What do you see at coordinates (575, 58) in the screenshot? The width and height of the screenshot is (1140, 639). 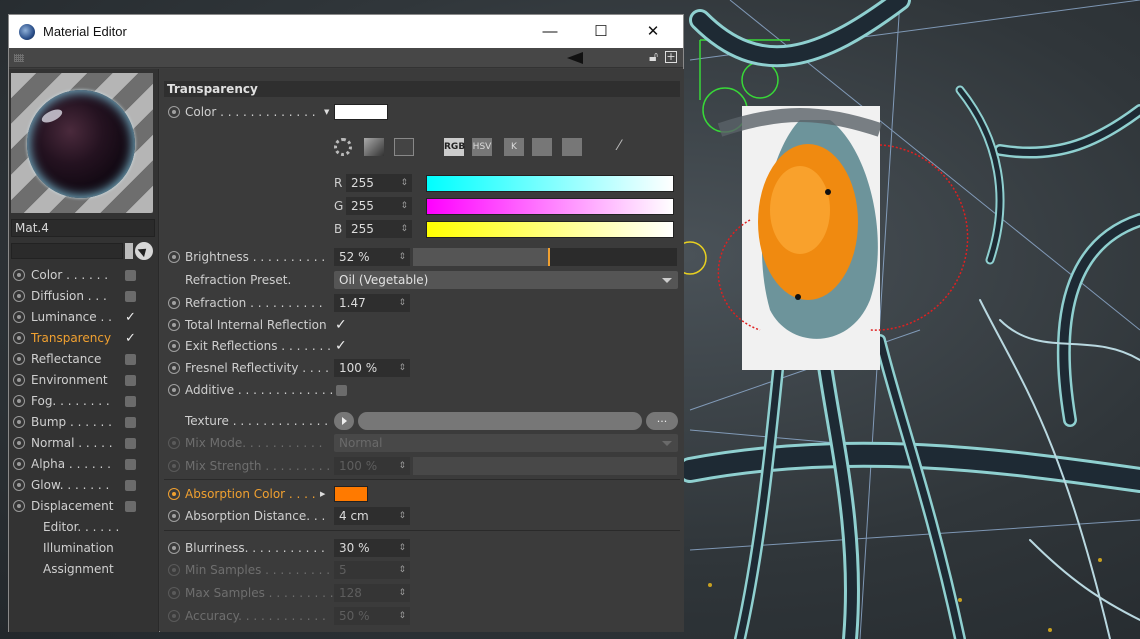 I see `back-arrow-icon` at bounding box center [575, 58].